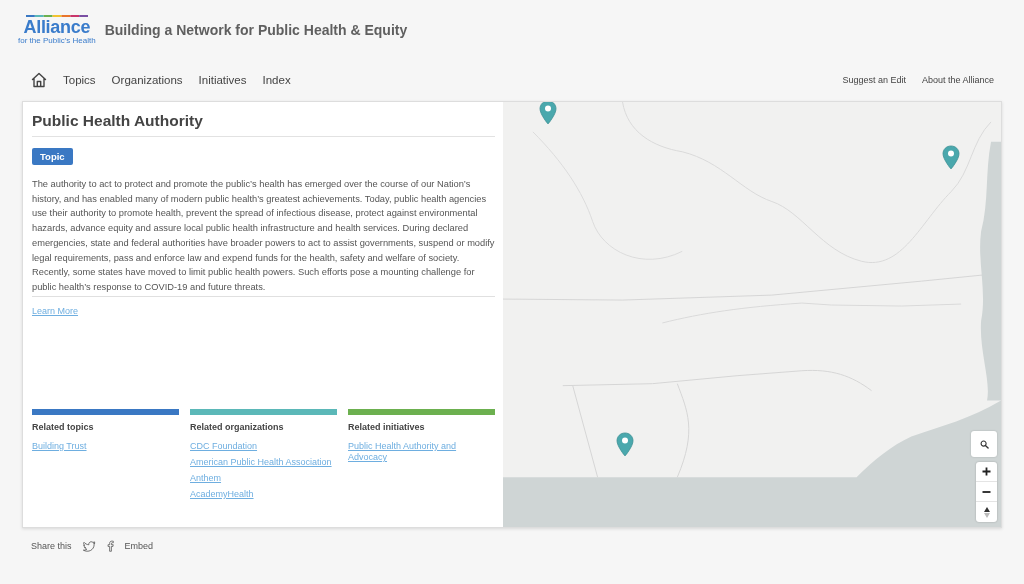 Image resolution: width=1024 pixels, height=584 pixels. Describe the element at coordinates (263, 123) in the screenshot. I see `page-title: Public Health Authority` at that location.